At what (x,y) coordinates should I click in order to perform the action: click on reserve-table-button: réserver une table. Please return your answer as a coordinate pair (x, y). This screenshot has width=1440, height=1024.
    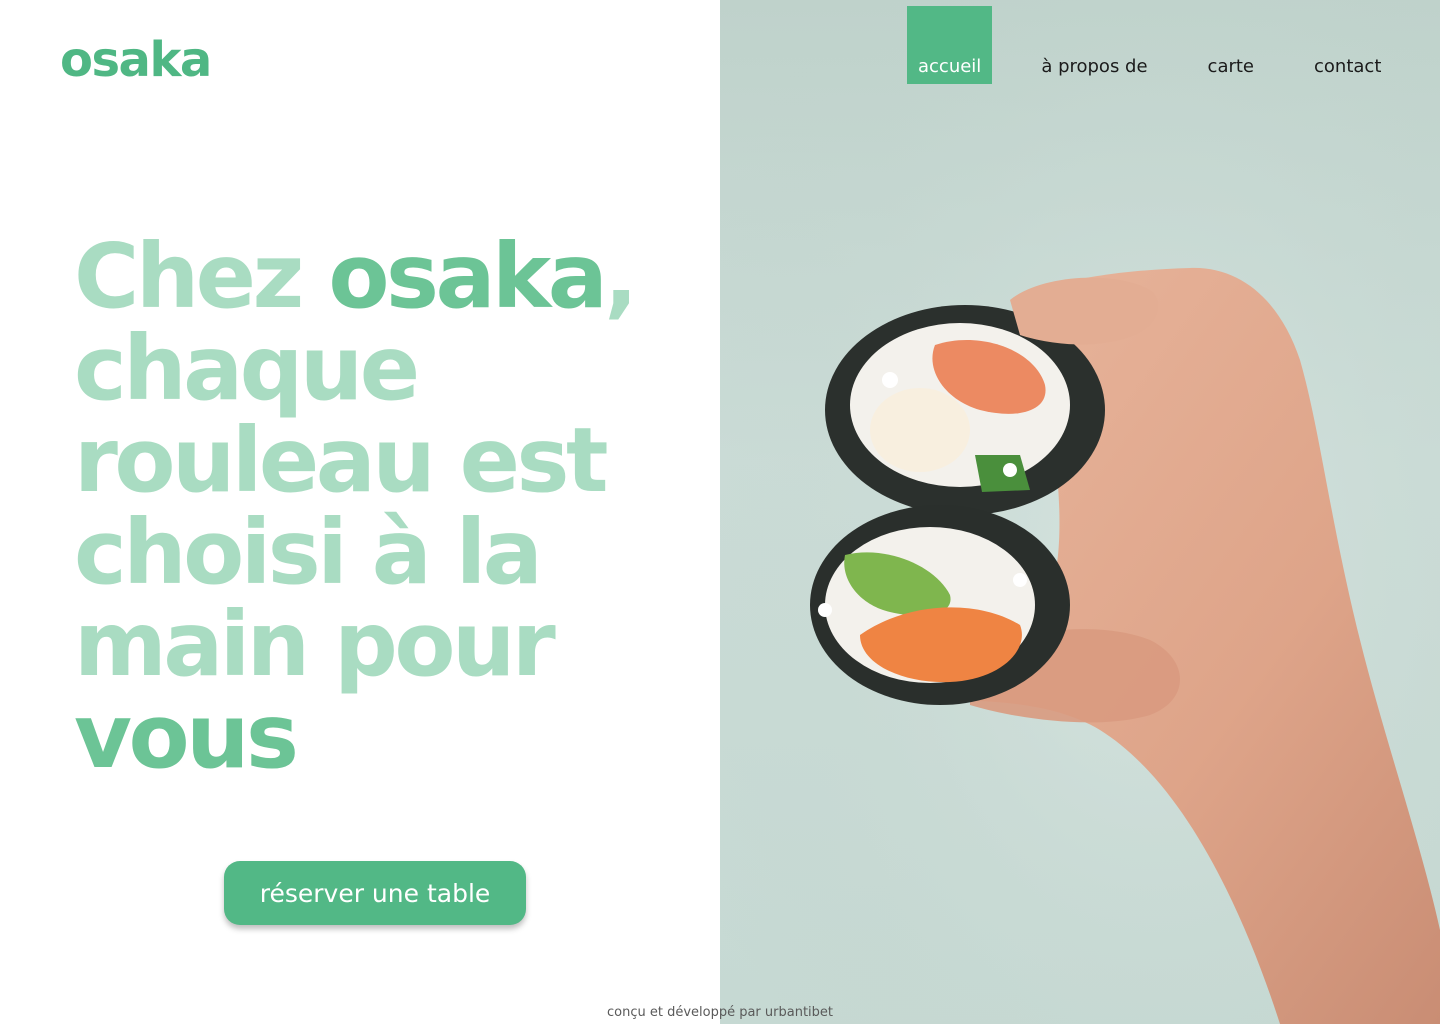
    Looking at the image, I should click on (375, 893).